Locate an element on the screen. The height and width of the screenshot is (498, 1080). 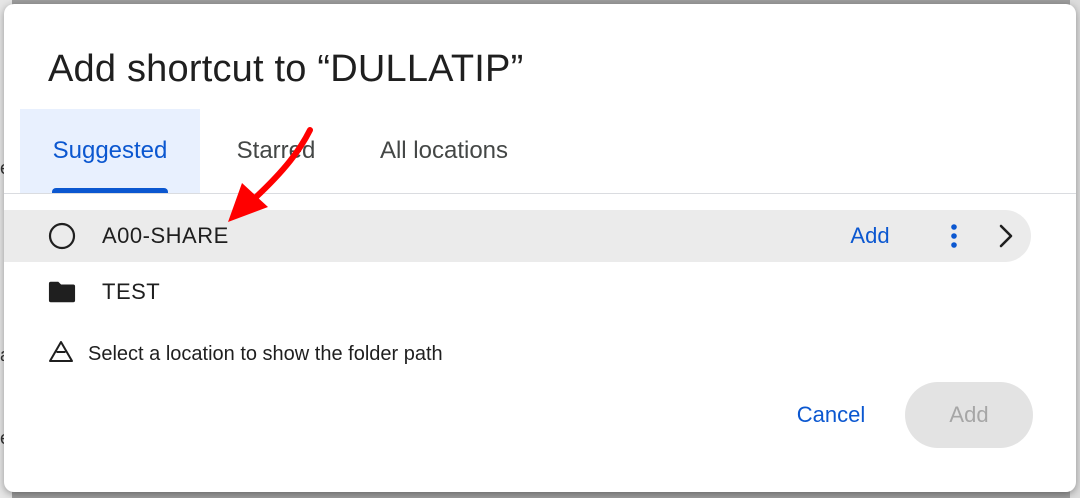
tab-label: All locations is located at coordinates (444, 150).